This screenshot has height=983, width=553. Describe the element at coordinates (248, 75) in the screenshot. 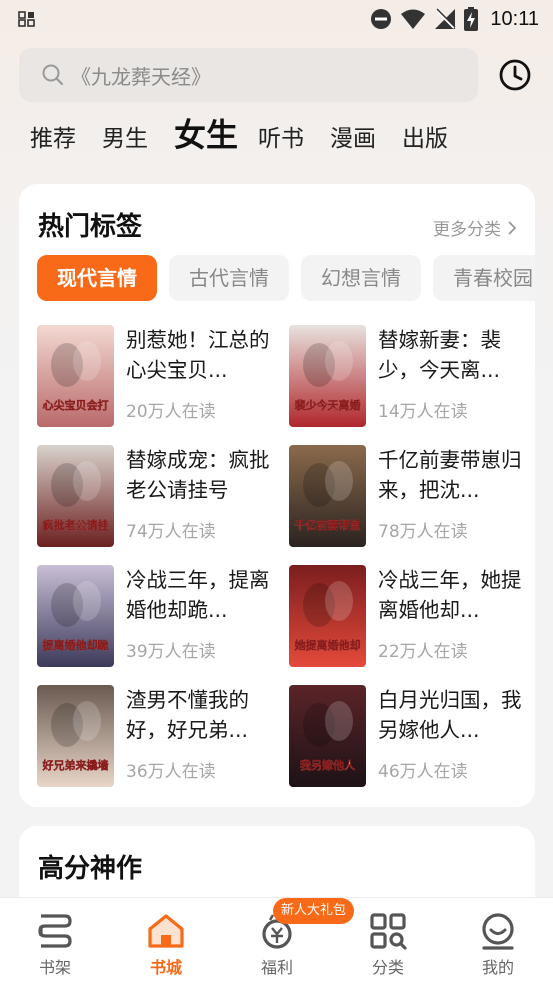

I see `search-input: 《九龙葬天经》` at that location.